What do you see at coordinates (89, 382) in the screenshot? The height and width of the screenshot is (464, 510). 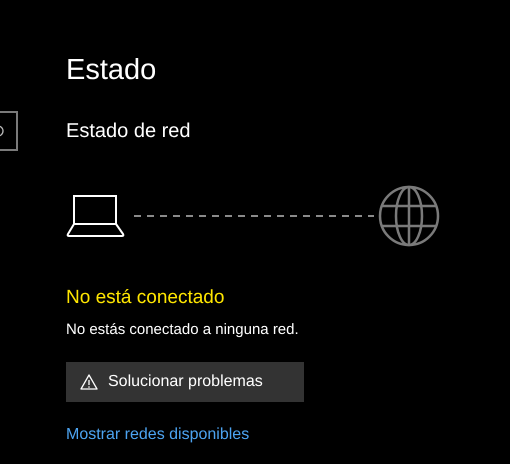 I see `warning-icon` at bounding box center [89, 382].